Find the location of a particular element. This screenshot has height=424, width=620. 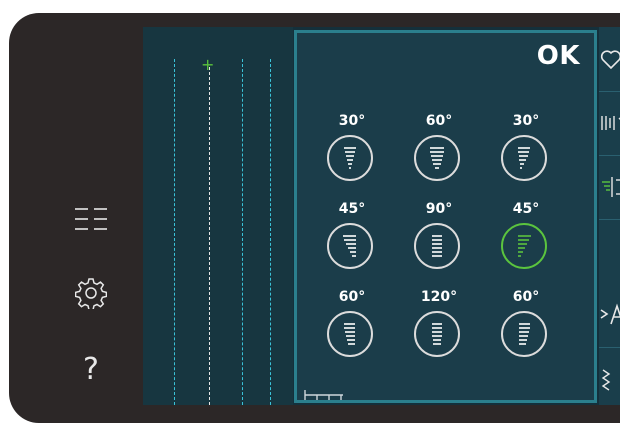

angle-tile-7: 60° is located at coordinates (352, 337).